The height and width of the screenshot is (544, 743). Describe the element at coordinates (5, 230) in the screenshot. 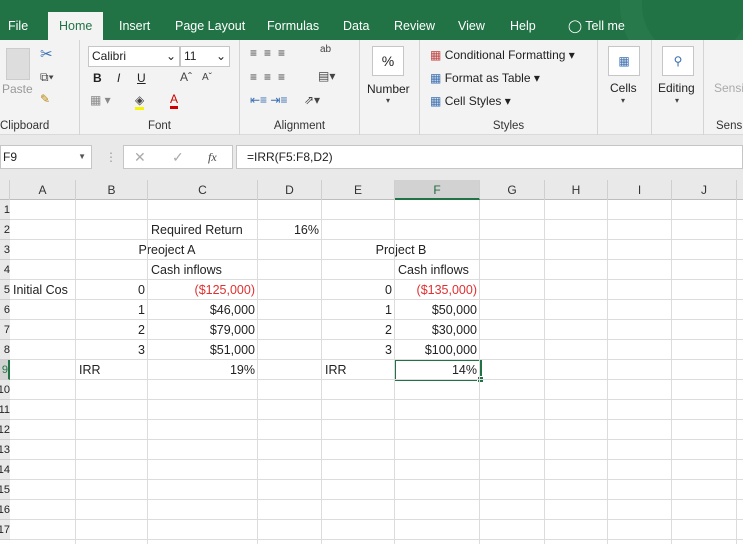

I see `row-header-2: 2` at that location.